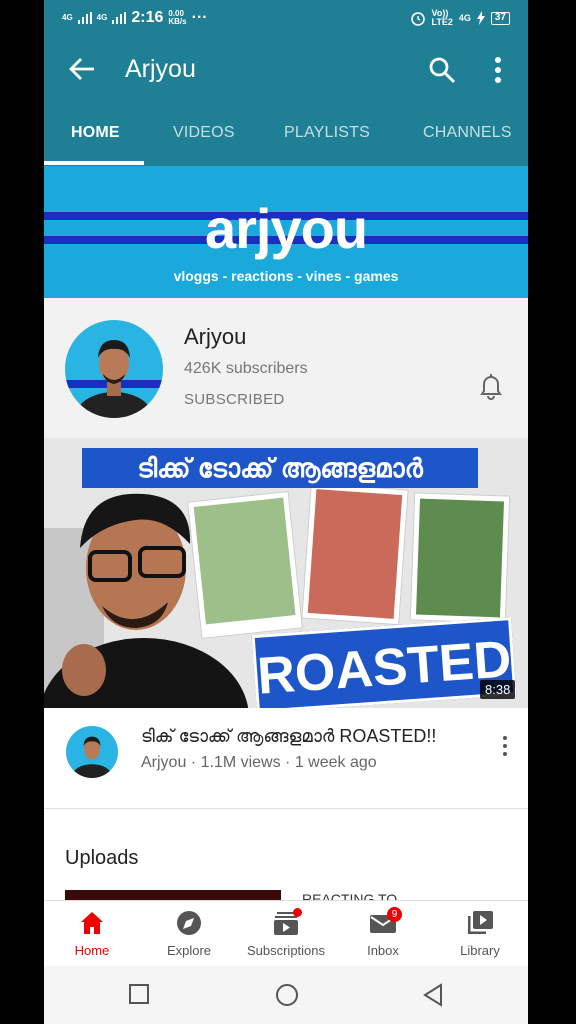  Describe the element at coordinates (286, 276) in the screenshot. I see `banner-tagline: vloggs - reactions - vines - games` at that location.